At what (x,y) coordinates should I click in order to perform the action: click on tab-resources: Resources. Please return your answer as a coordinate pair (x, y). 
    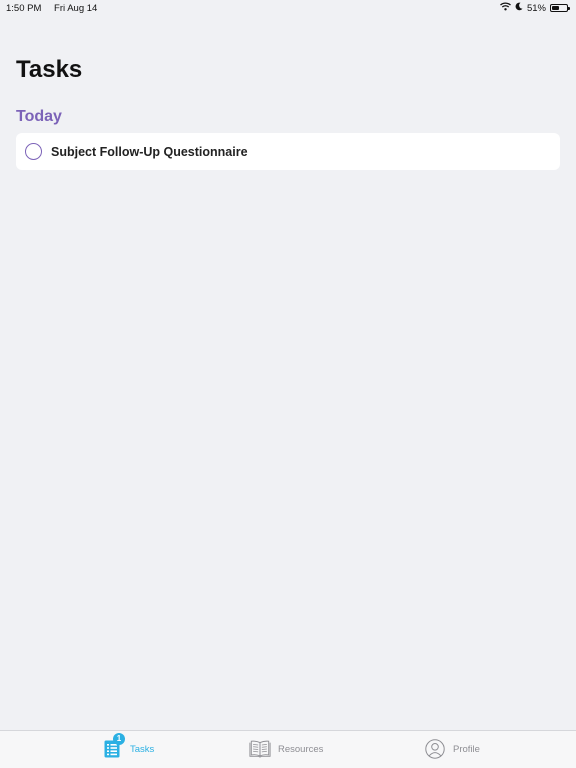
    Looking at the image, I should click on (286, 749).